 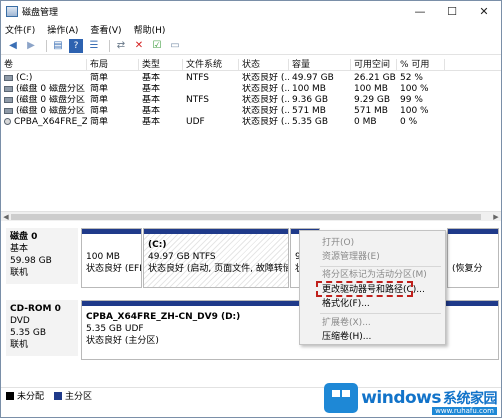 I want to click on disk-management-app-icon, so click(x=12, y=11).